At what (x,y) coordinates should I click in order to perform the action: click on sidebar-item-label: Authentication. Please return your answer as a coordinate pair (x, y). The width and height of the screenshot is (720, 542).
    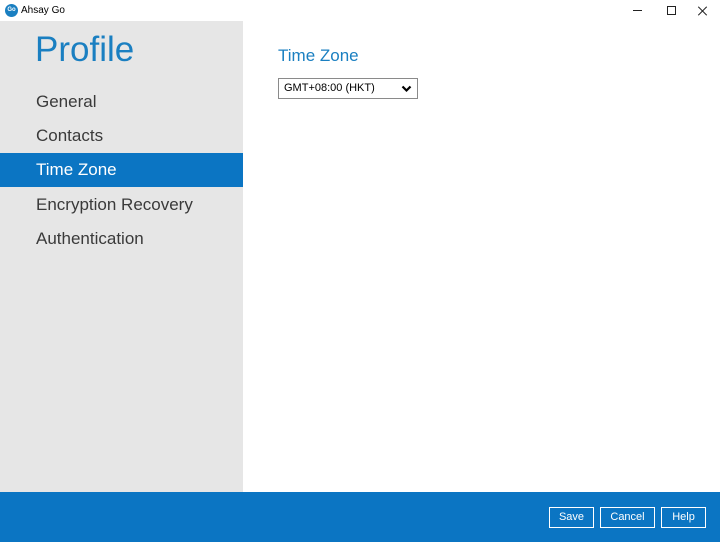
    Looking at the image, I should click on (90, 238).